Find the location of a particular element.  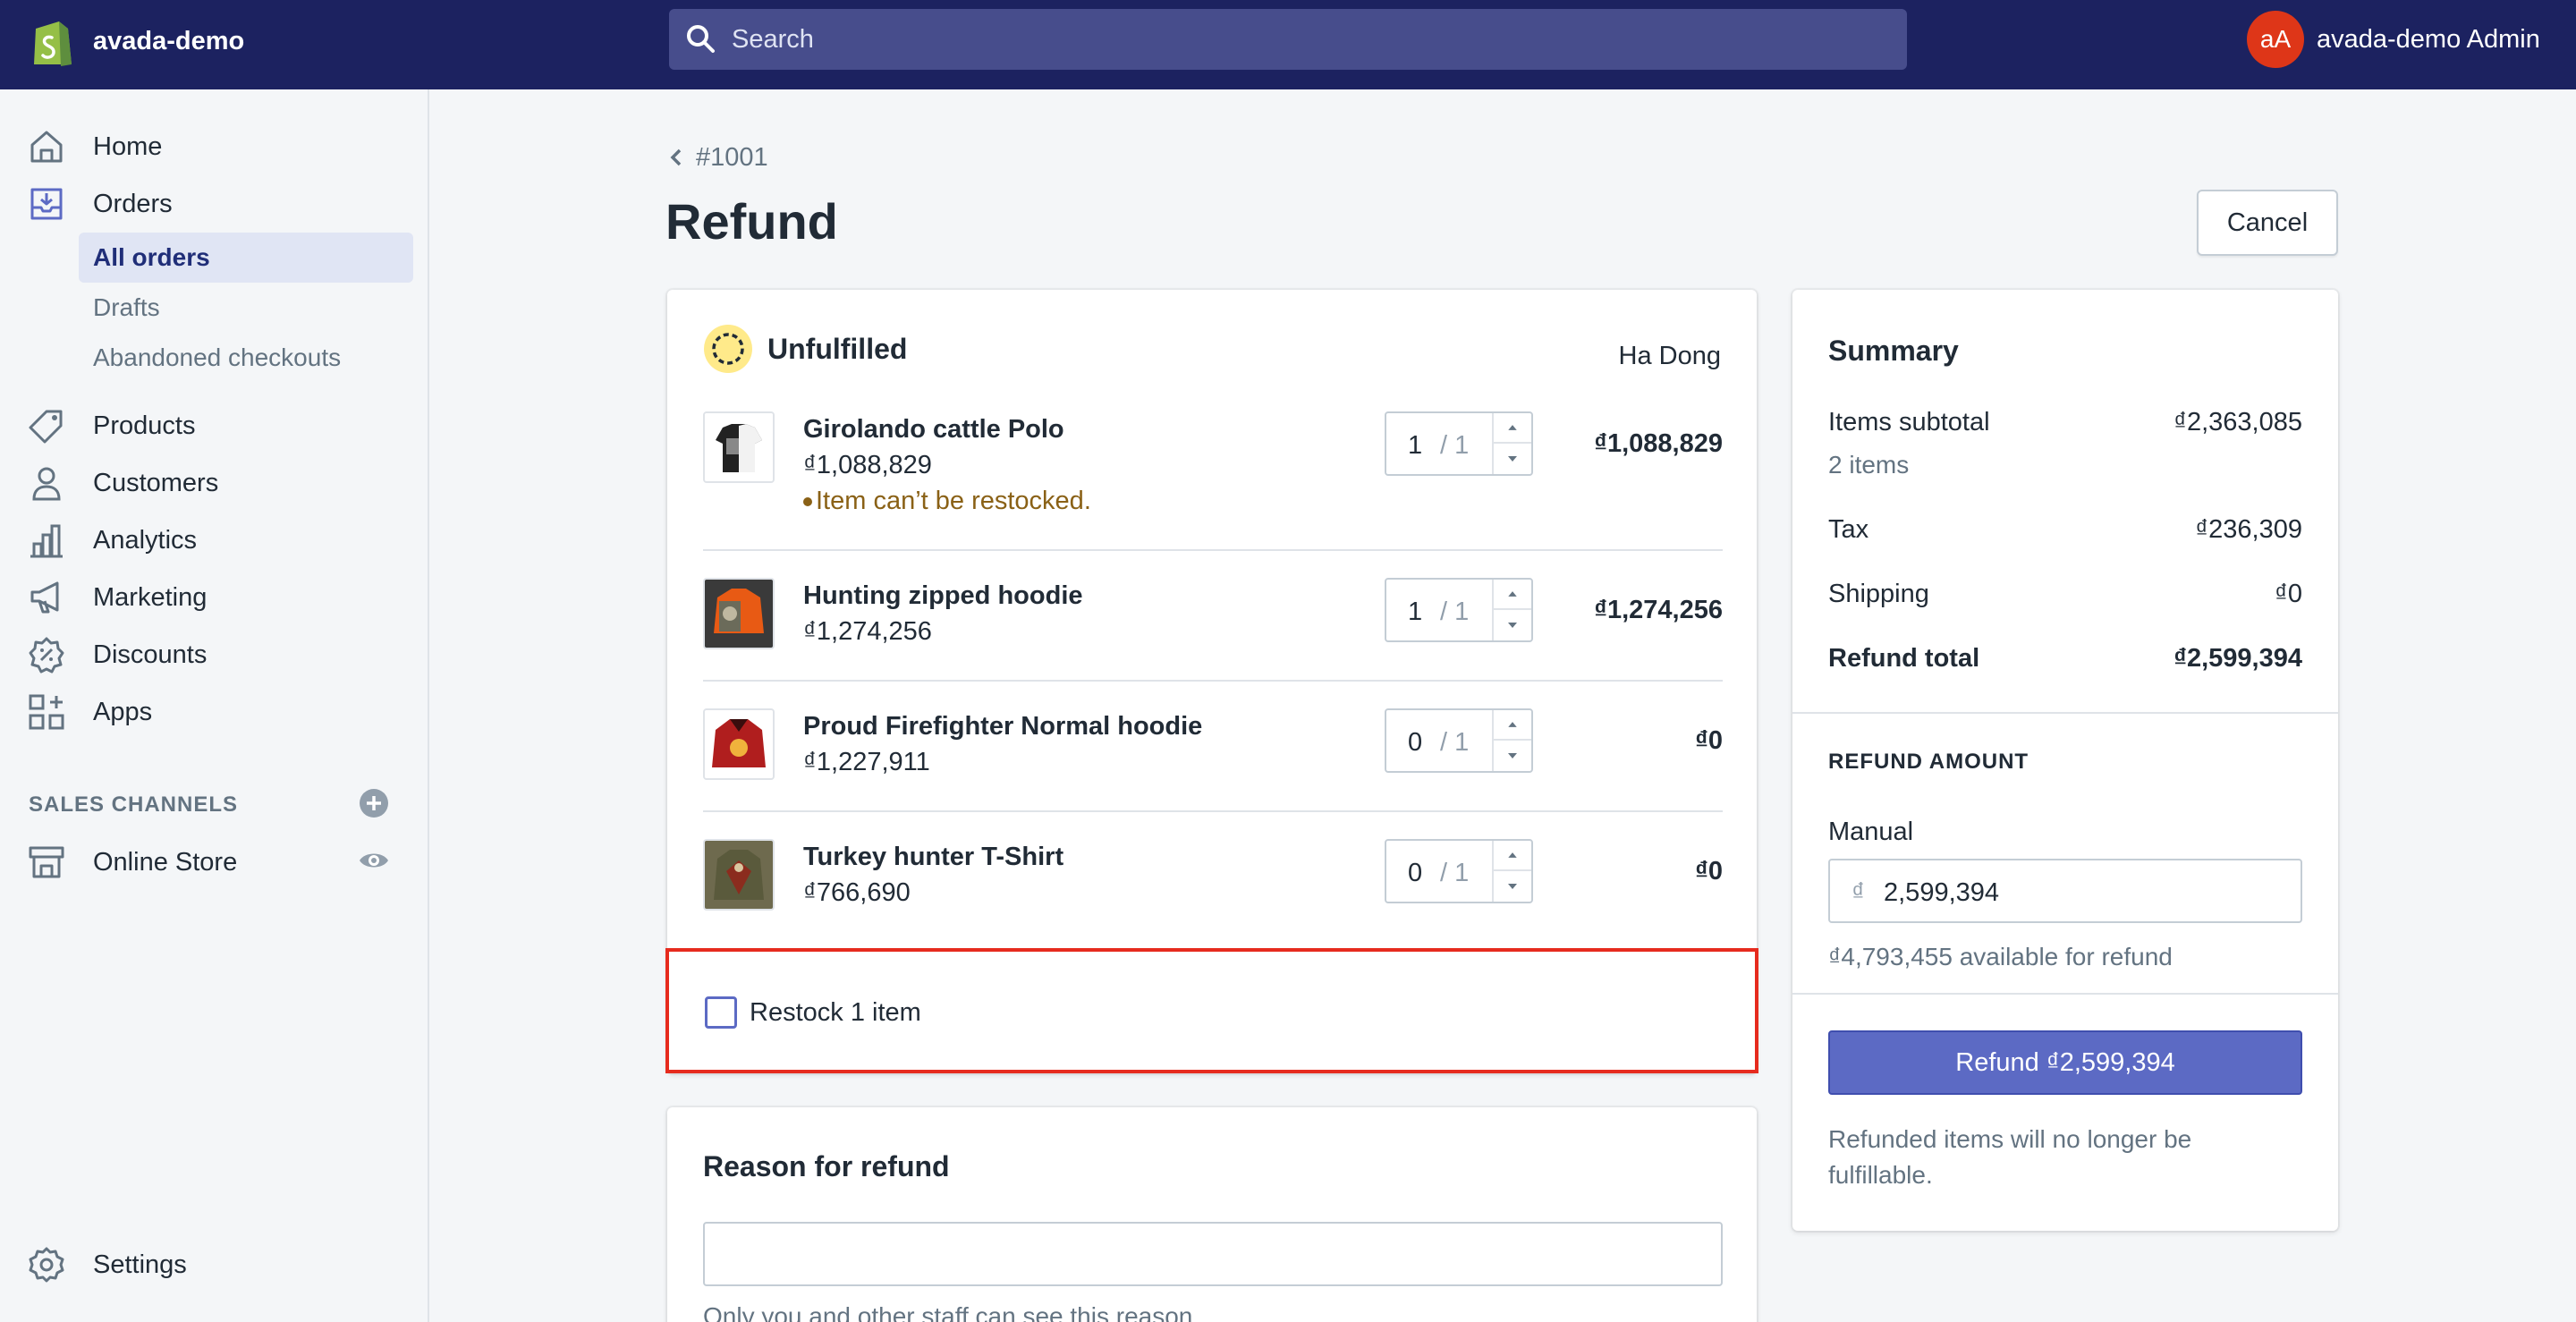

search-input: Search is located at coordinates (773, 39).